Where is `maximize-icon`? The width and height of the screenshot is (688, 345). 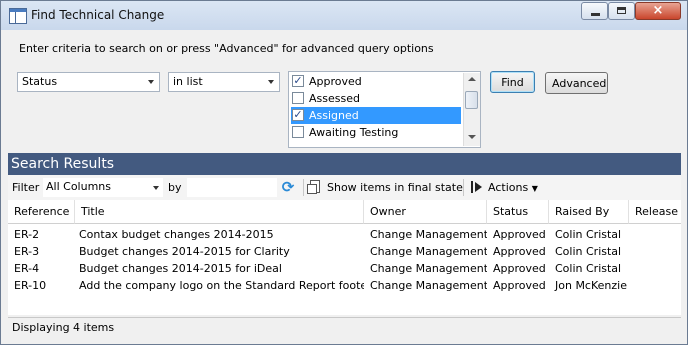 maximize-icon is located at coordinates (621, 10).